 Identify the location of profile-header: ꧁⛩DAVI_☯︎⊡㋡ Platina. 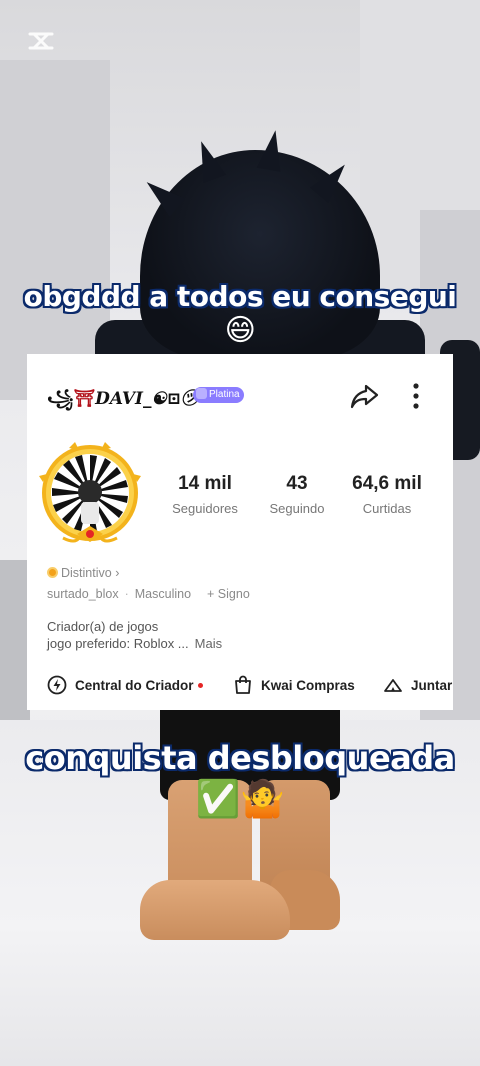
(240, 394).